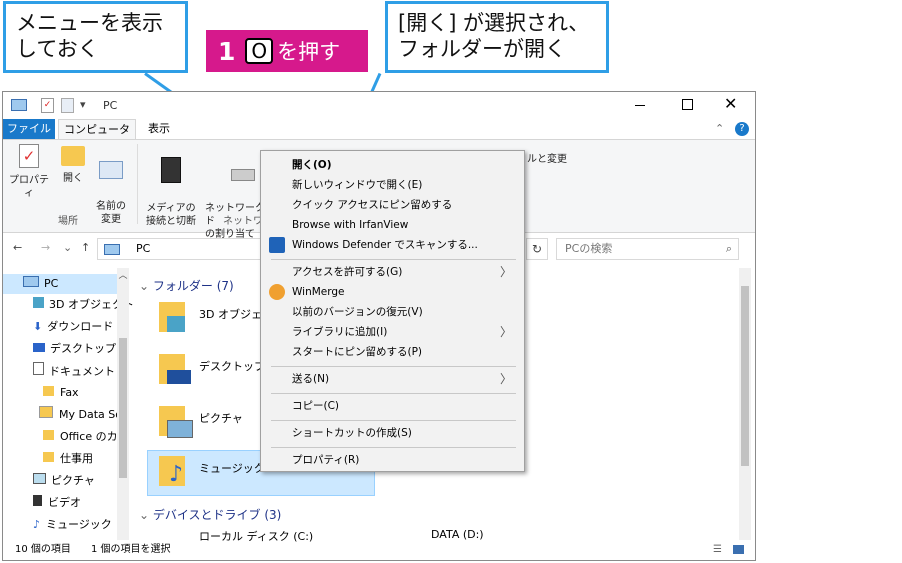 The height and width of the screenshot is (563, 902). Describe the element at coordinates (392, 185) in the screenshot. I see `ctx-item-open-new-window: 新しいウィンドウで開く(E)` at that location.